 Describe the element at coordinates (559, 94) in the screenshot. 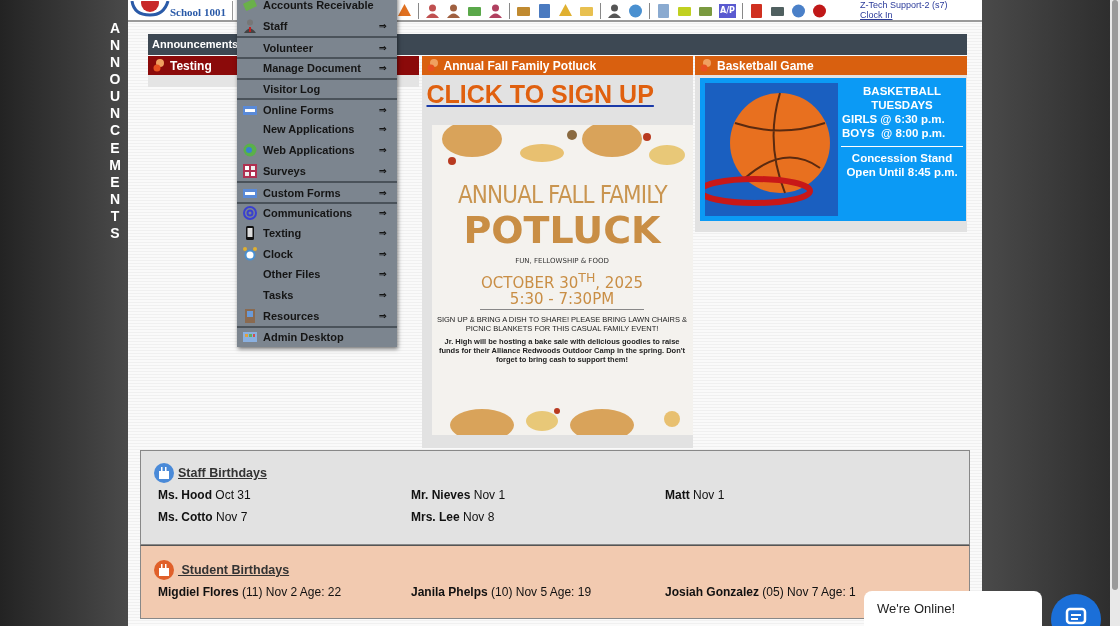

I see `sign-up-link: CLICK TO SIGN UP` at that location.